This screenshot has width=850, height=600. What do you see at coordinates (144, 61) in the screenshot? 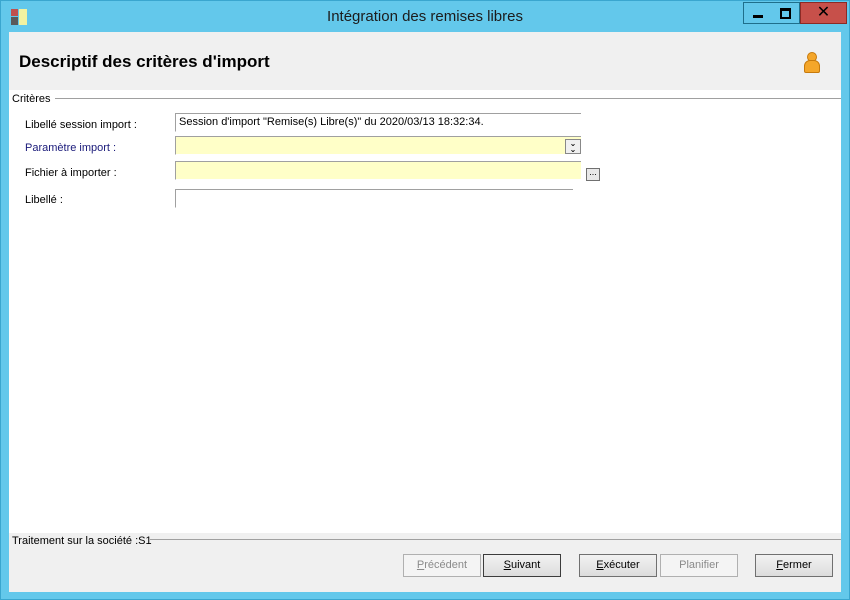
I see `page-title: Descriptif des critères d'import` at bounding box center [144, 61].